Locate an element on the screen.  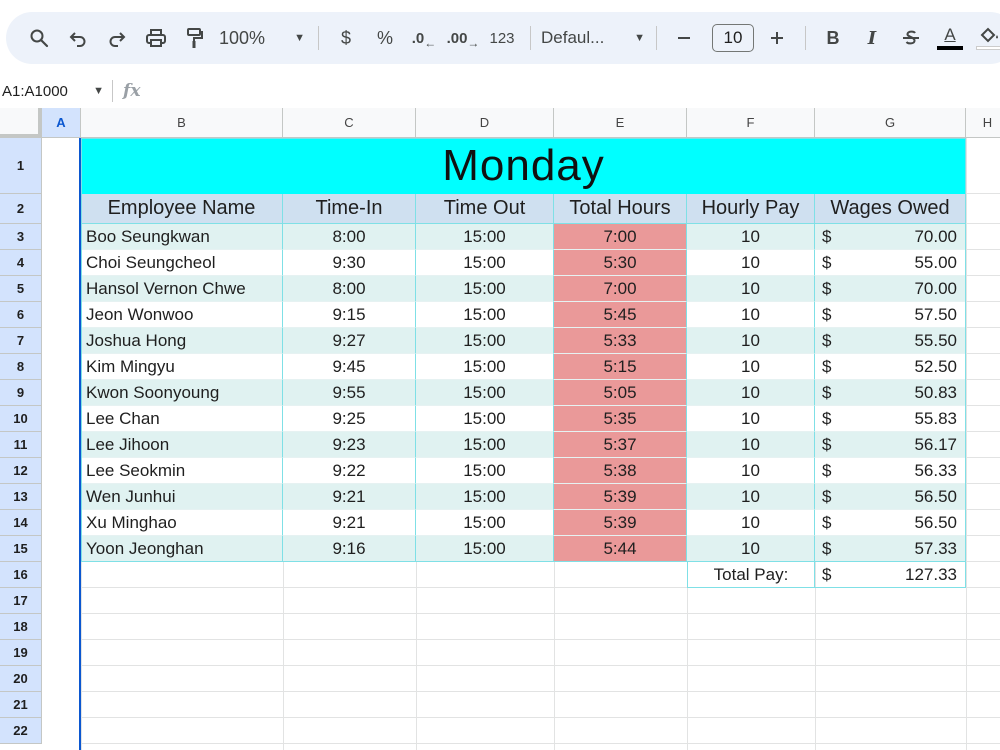
plus-icon is located at coordinates (777, 38).